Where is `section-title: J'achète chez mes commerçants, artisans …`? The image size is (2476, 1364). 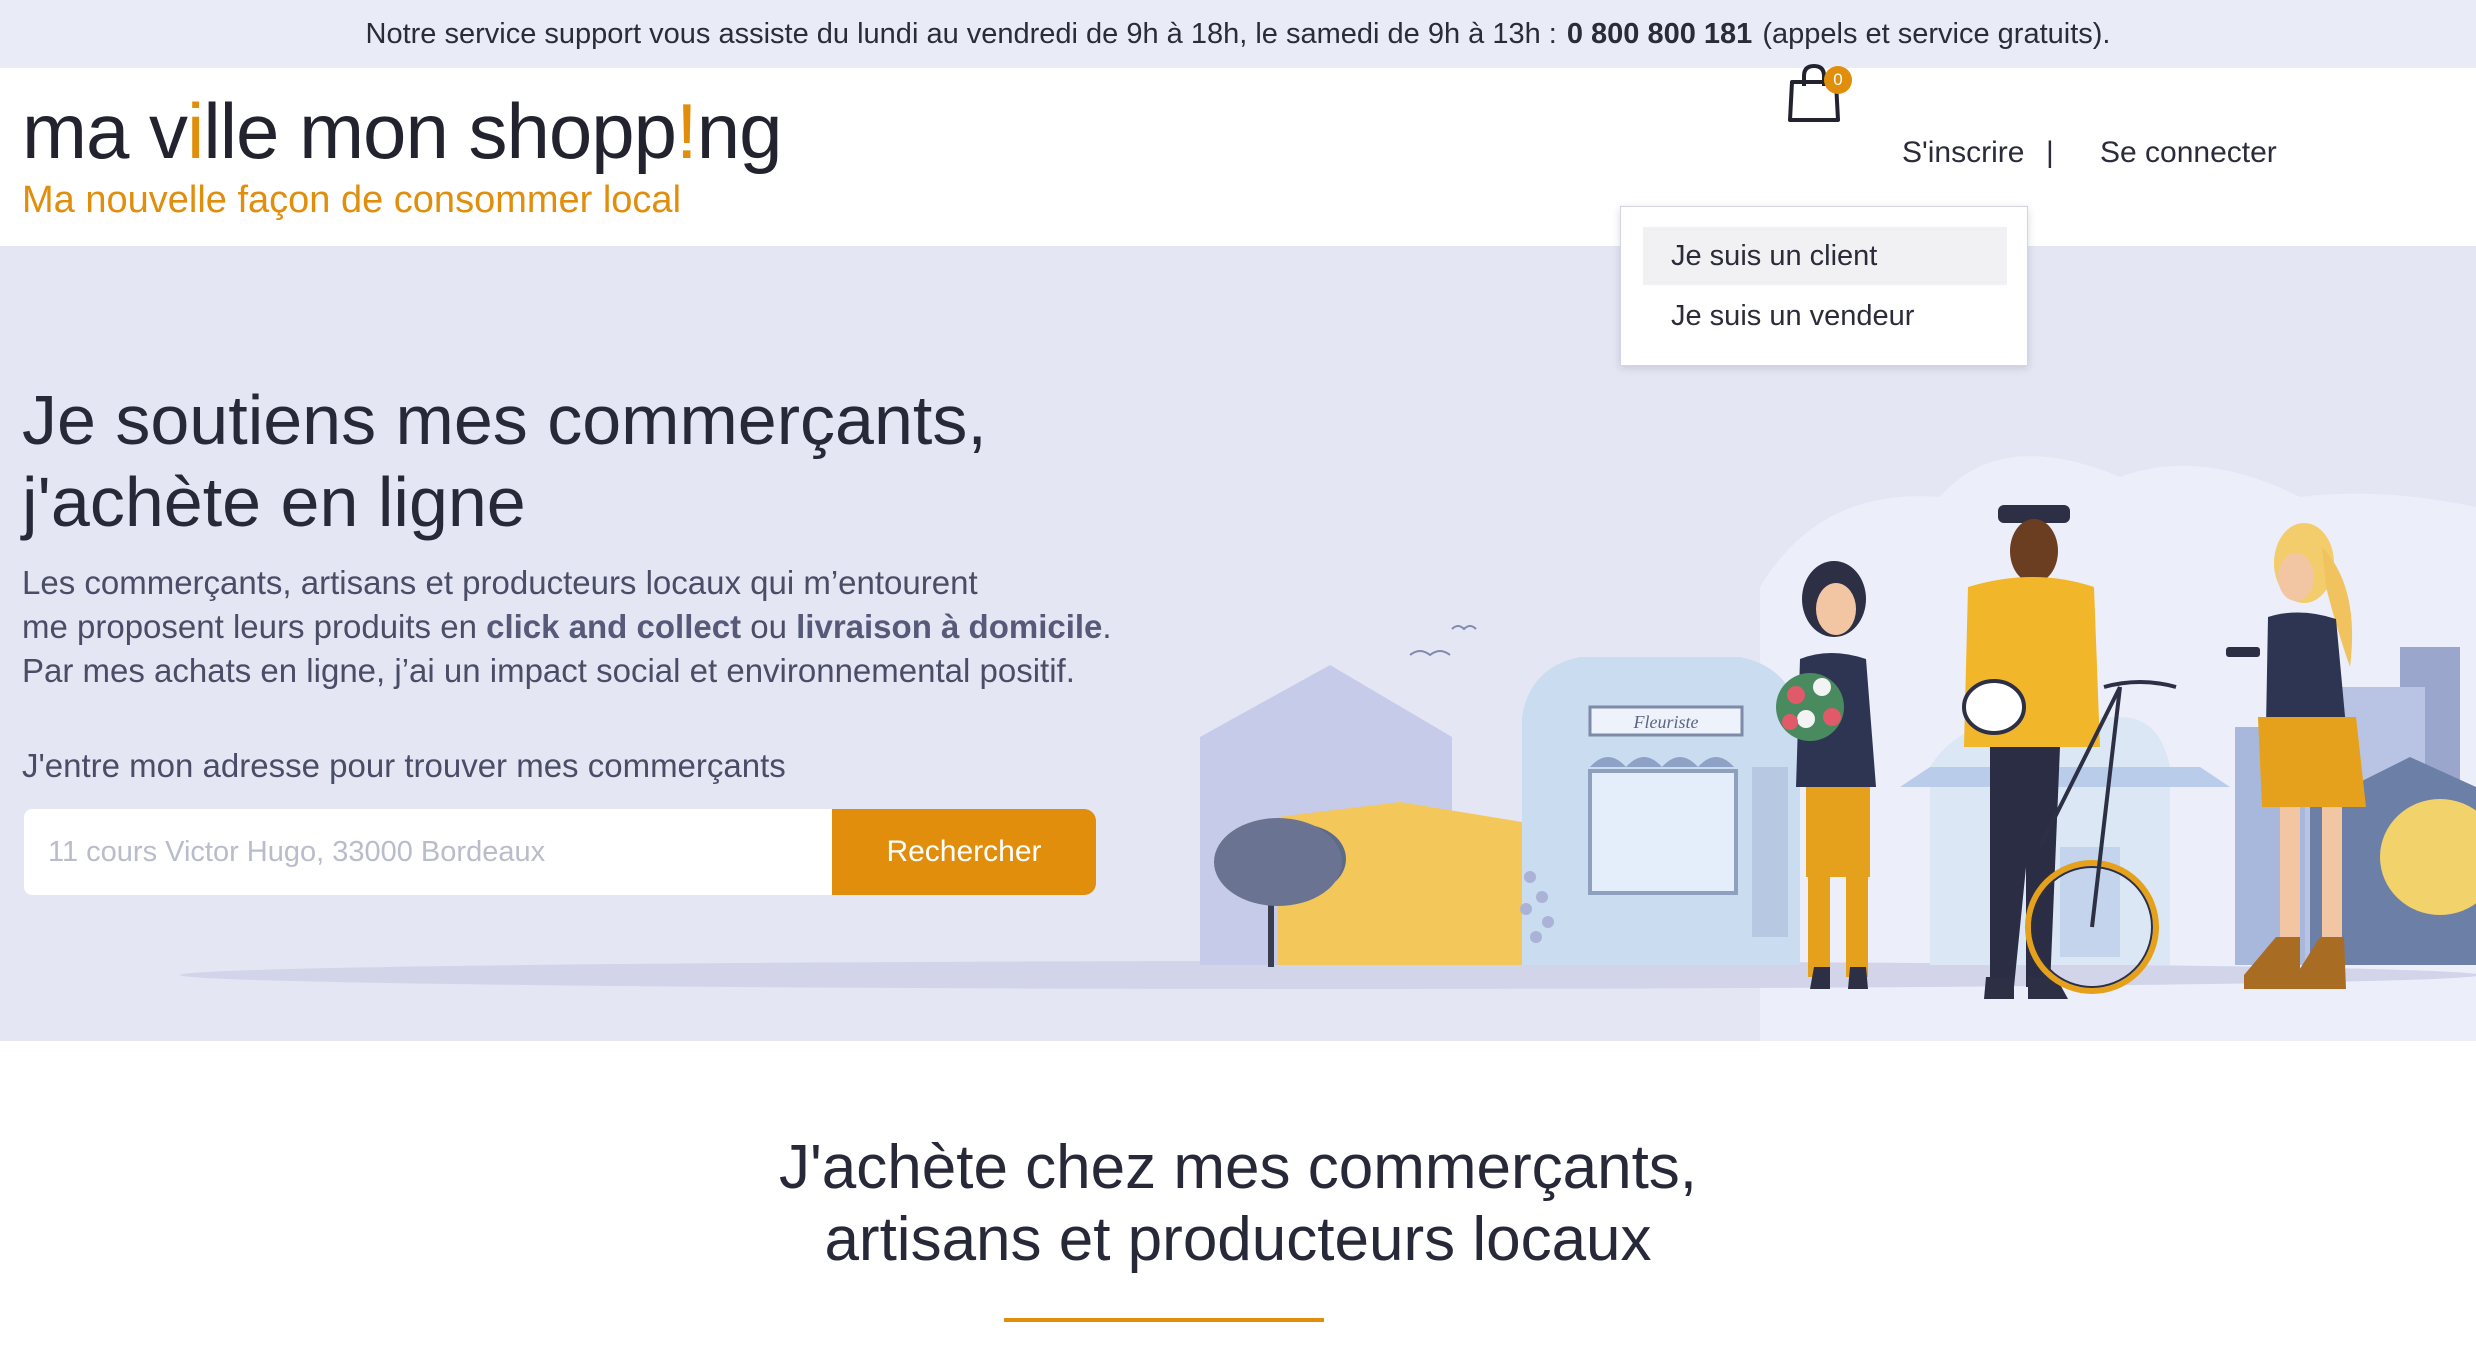
section-title: J'achète chez mes commerçants, artisans … is located at coordinates (1238, 1203).